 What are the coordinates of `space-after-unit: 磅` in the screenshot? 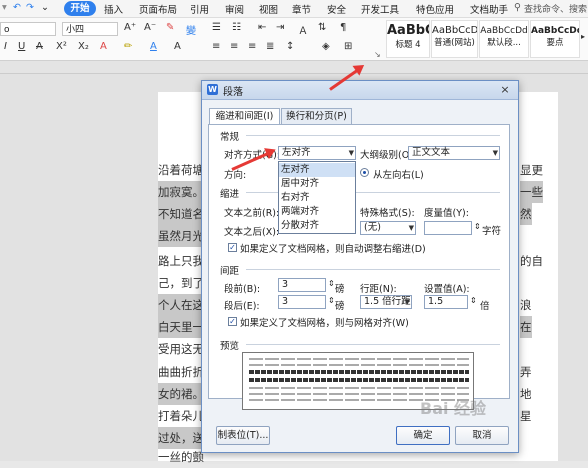 It's located at (340, 305).